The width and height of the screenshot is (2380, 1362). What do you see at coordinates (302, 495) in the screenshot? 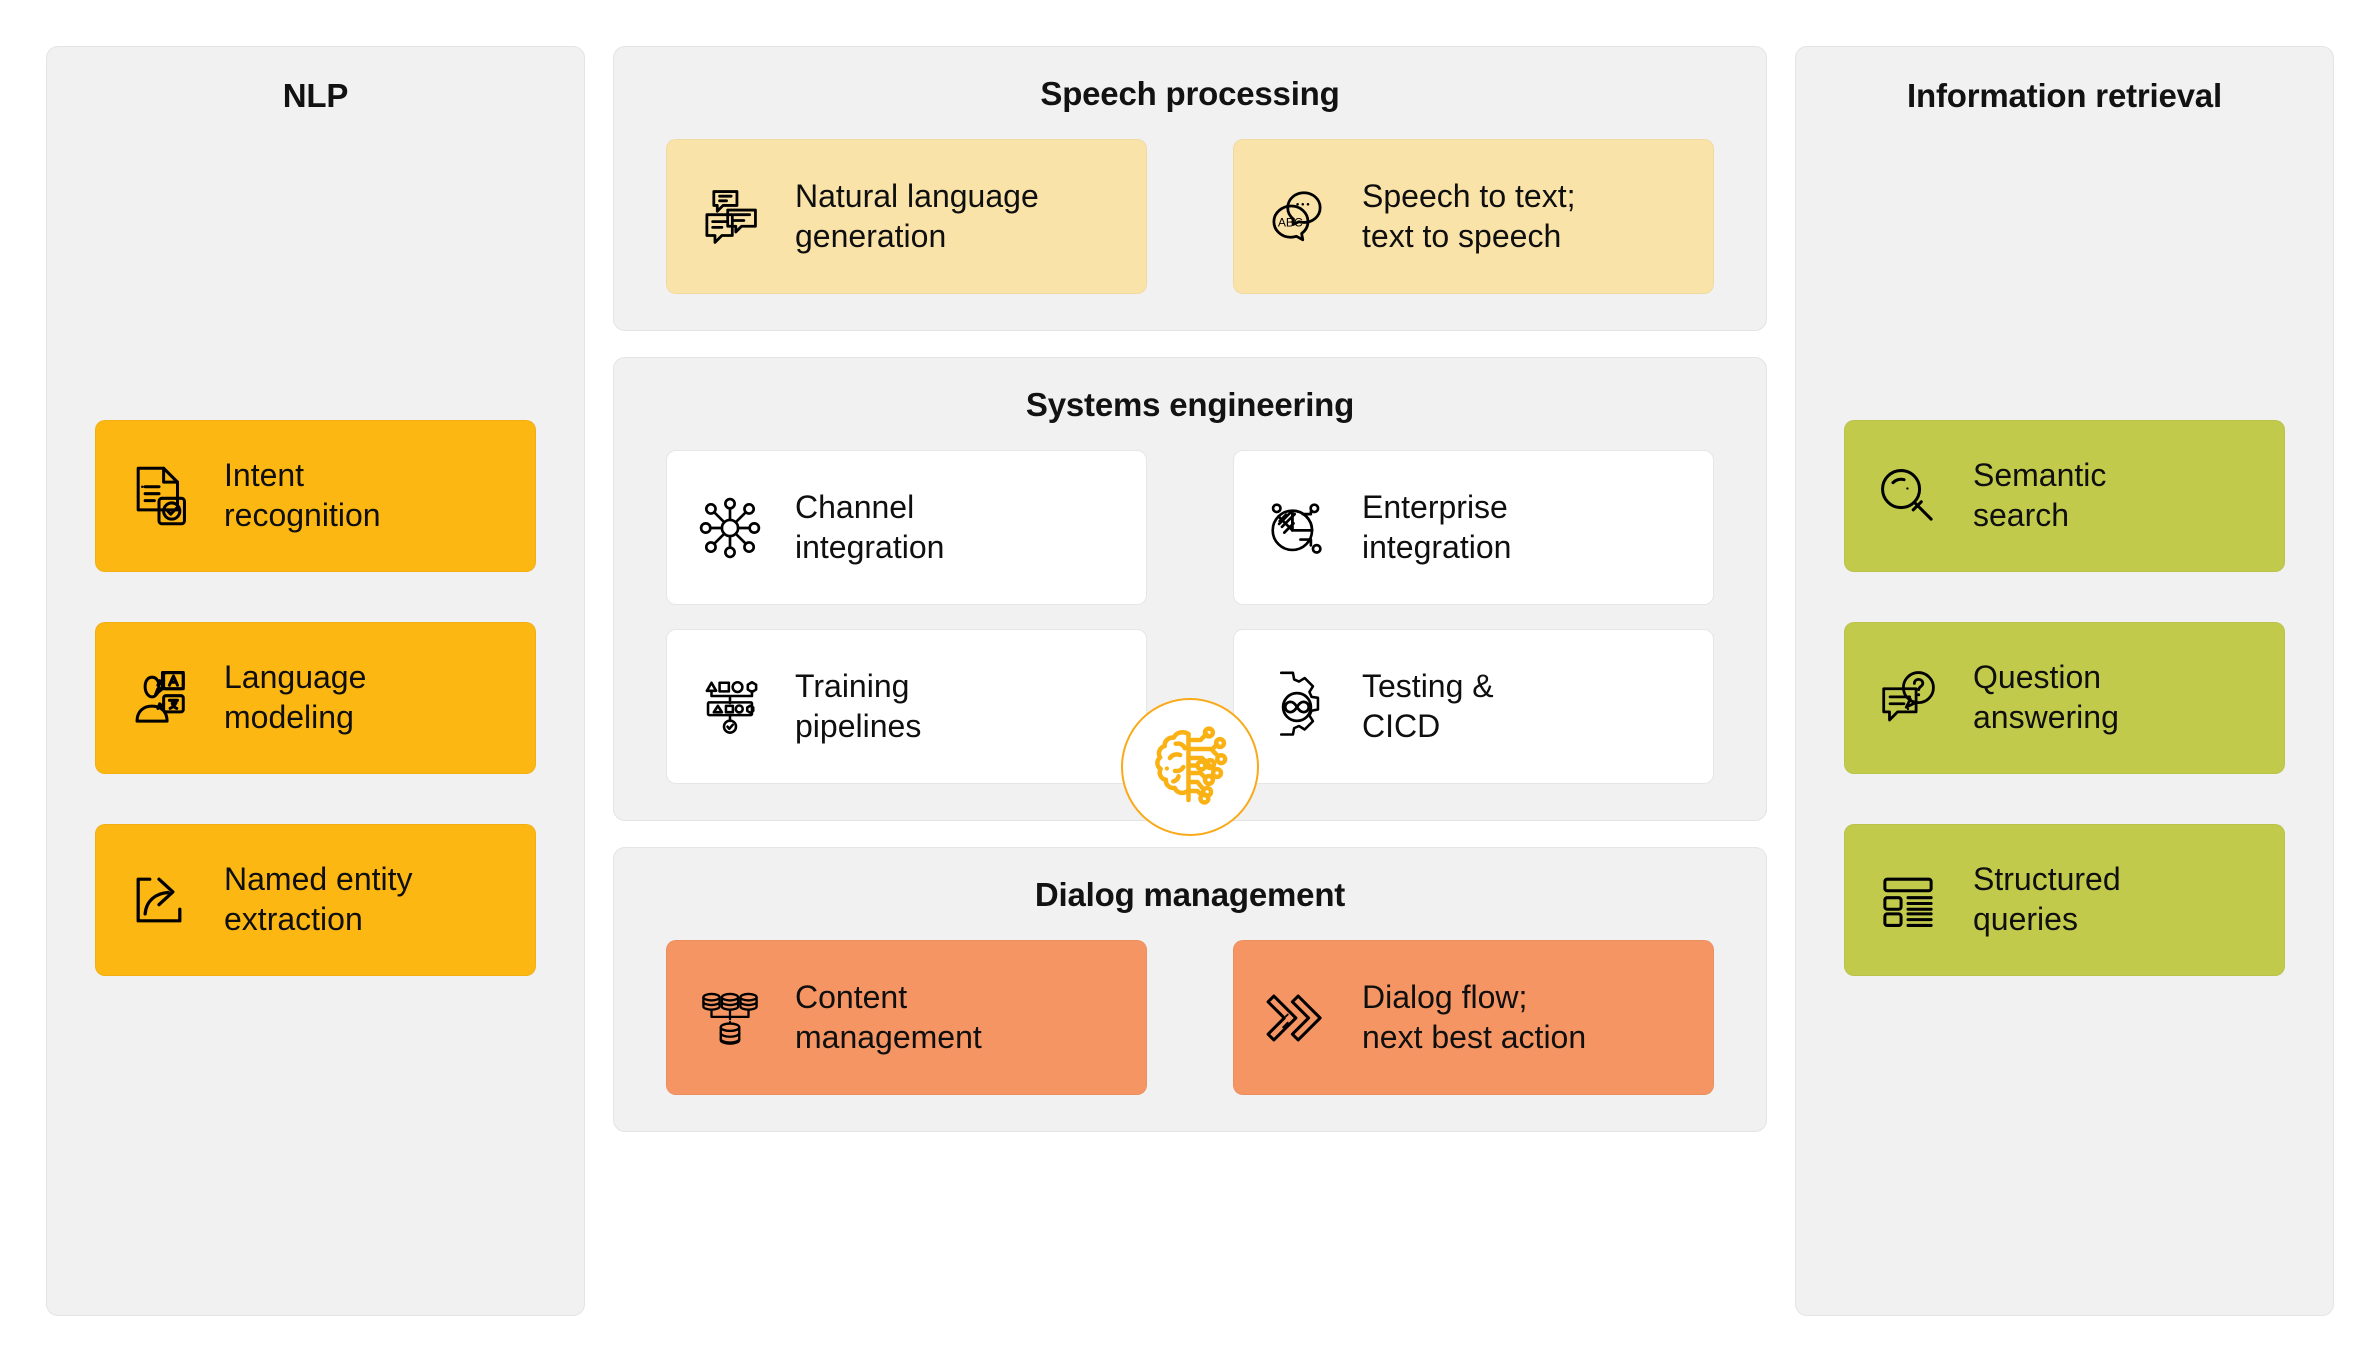
I see `card-label: Intent recognition` at bounding box center [302, 495].